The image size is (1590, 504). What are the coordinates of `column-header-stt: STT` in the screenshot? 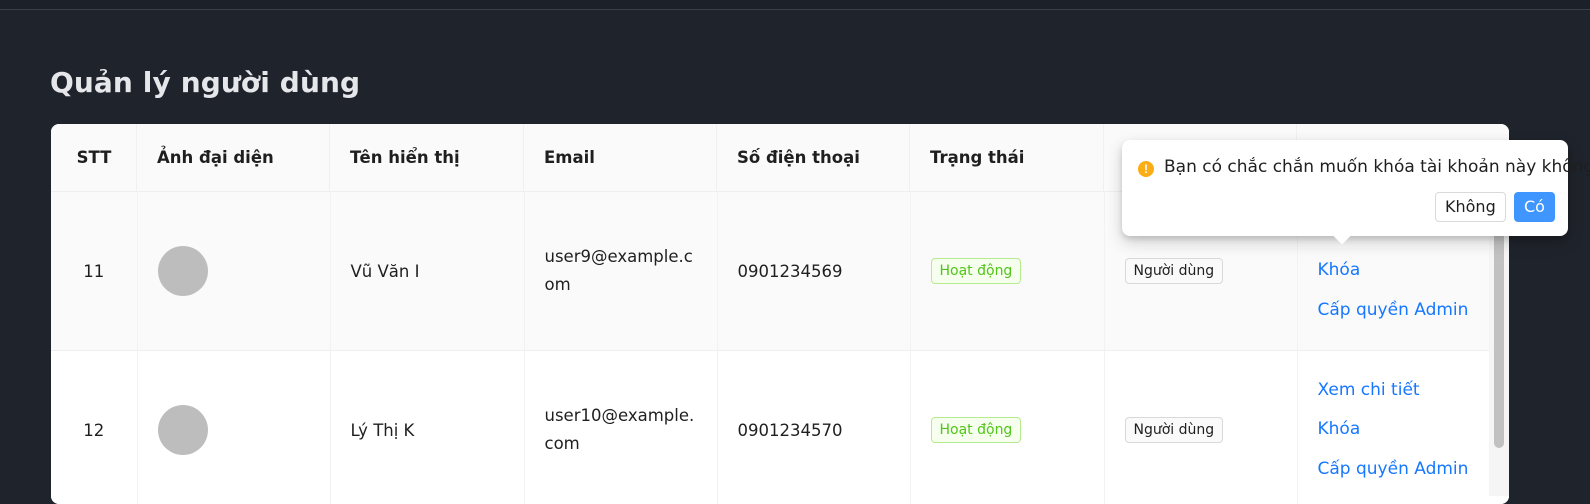 It's located at (94, 158).